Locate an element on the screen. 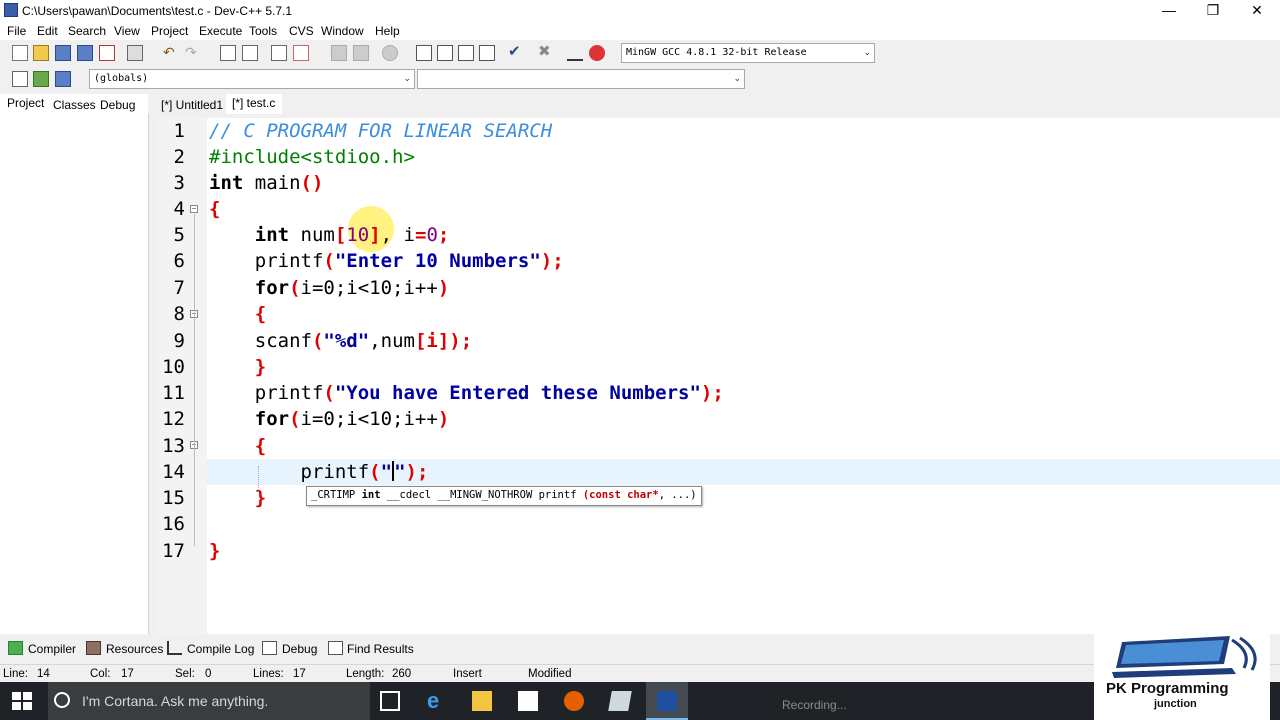 This screenshot has width=1280, height=720. goto-icon is located at coordinates (41, 79).